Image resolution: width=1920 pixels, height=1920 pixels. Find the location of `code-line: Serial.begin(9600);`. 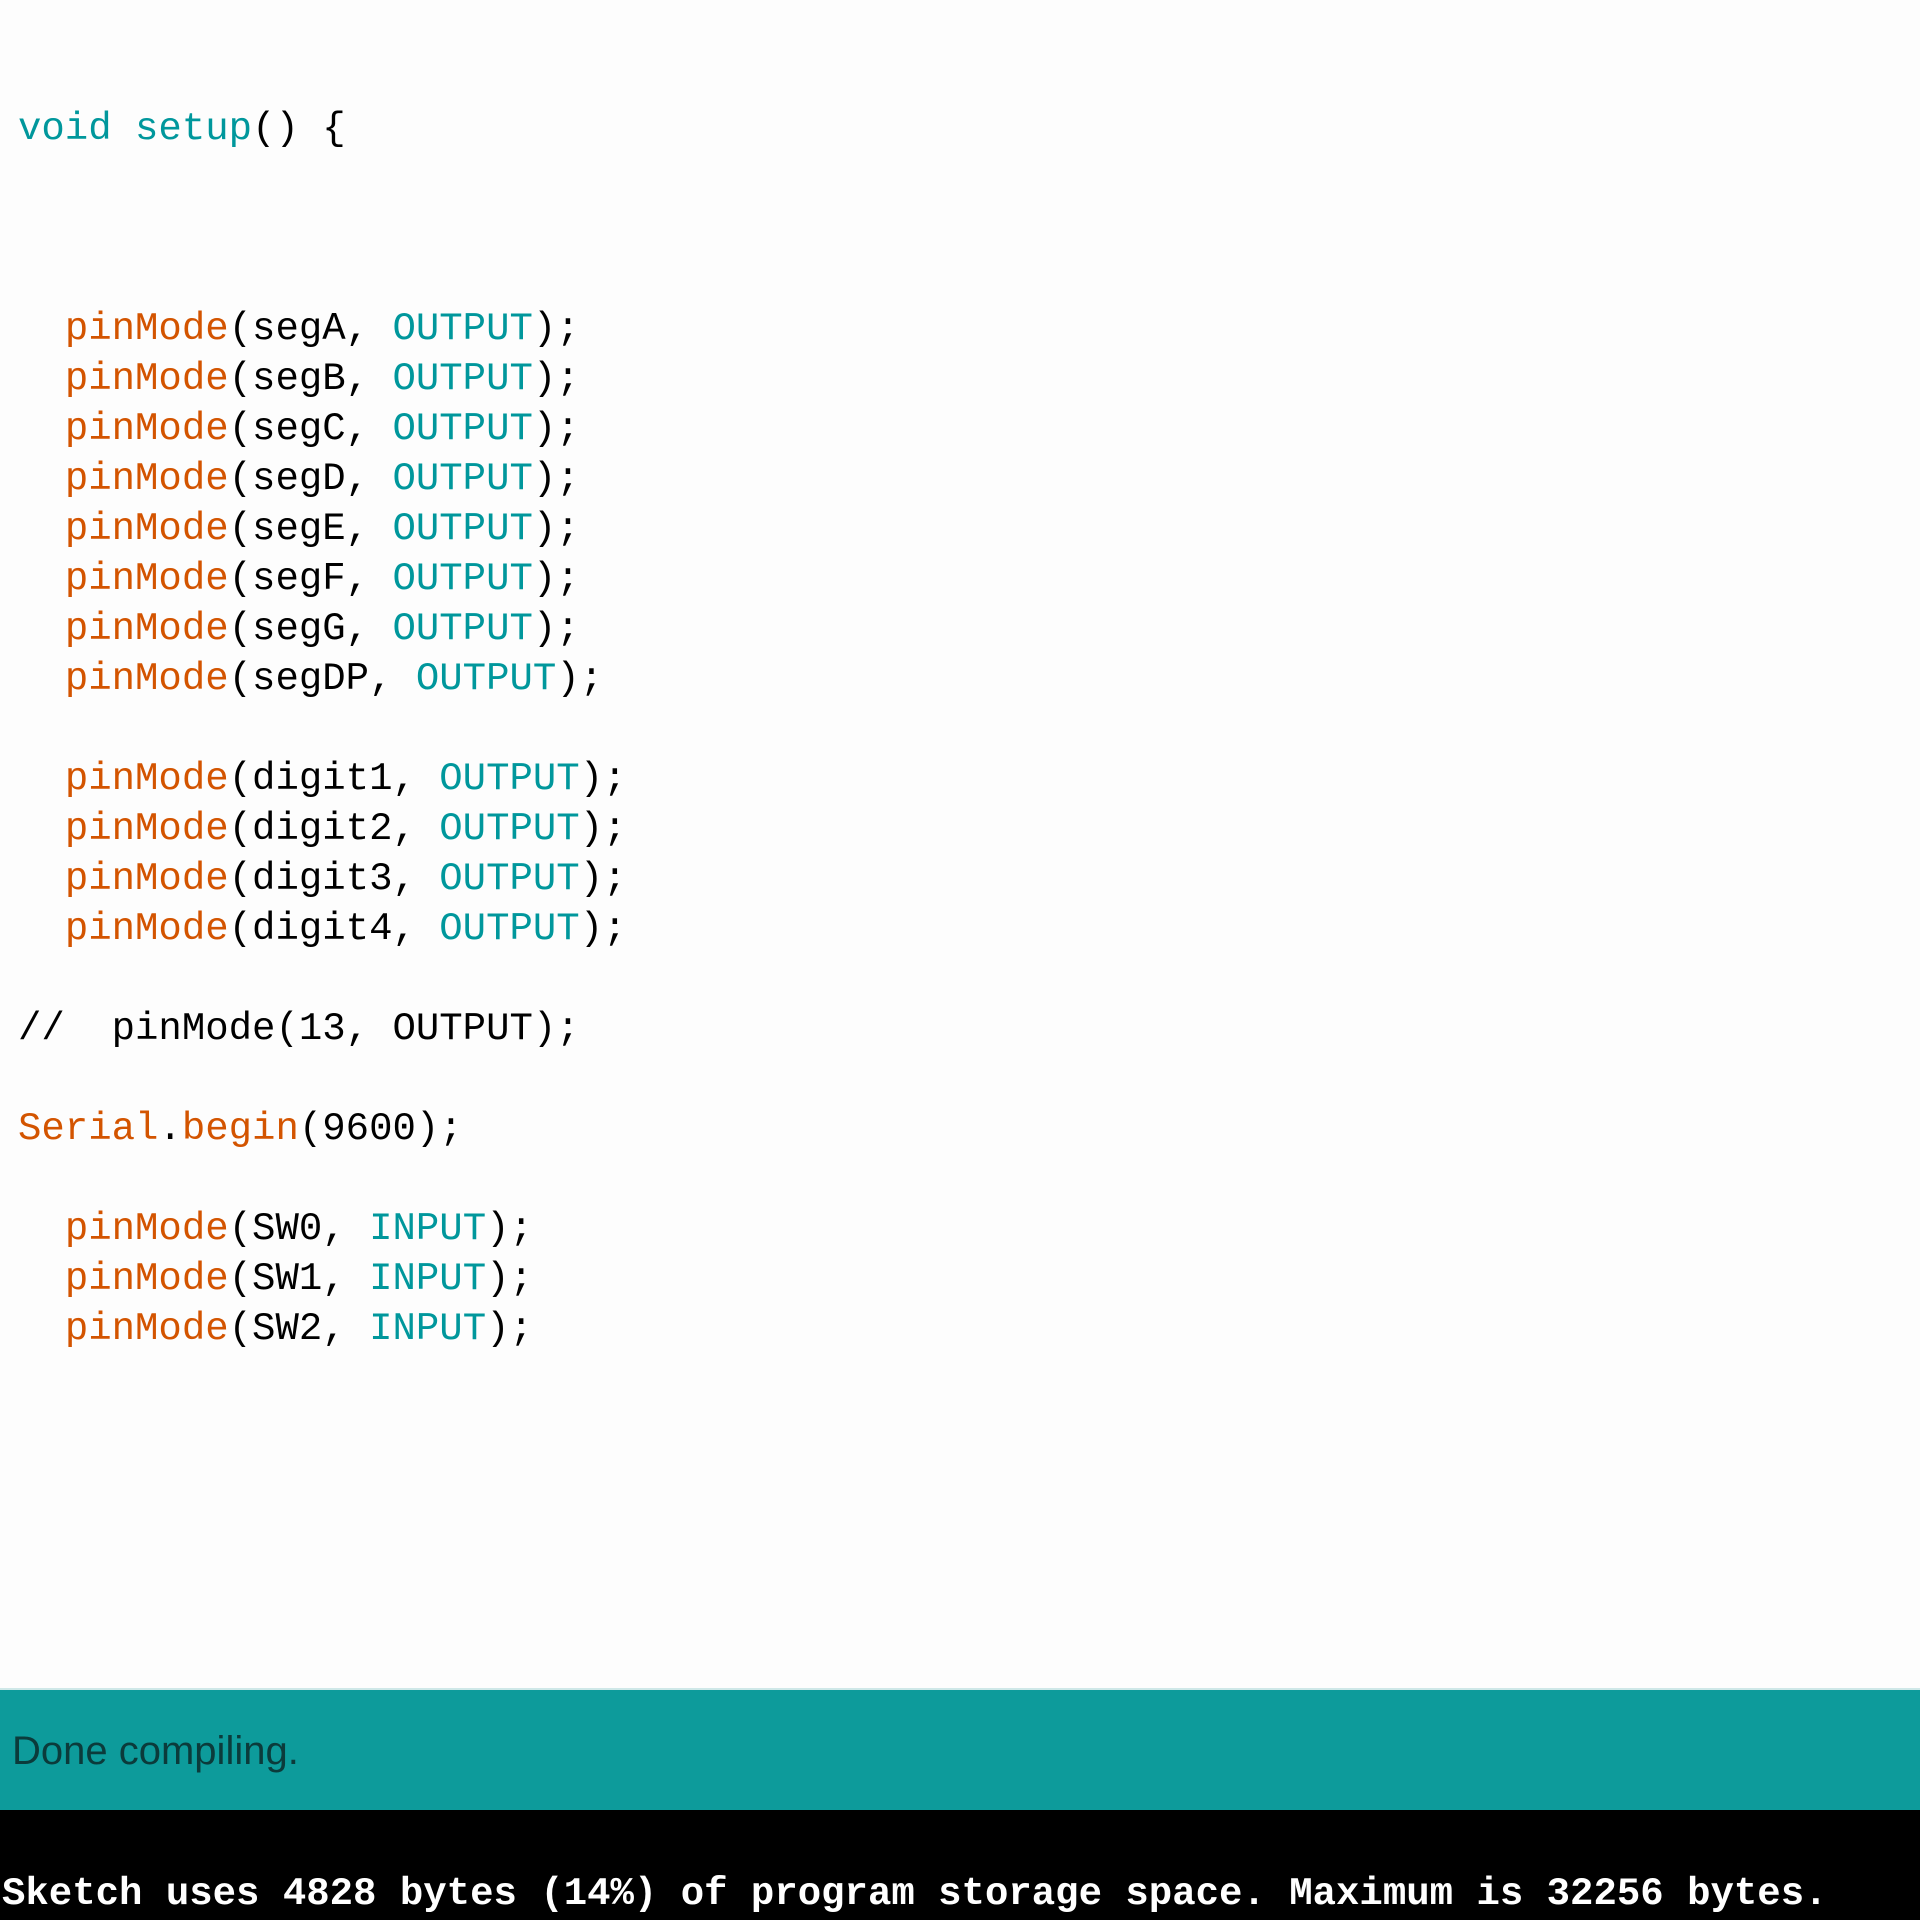

code-line: Serial.begin(9600); is located at coordinates (240, 1129).